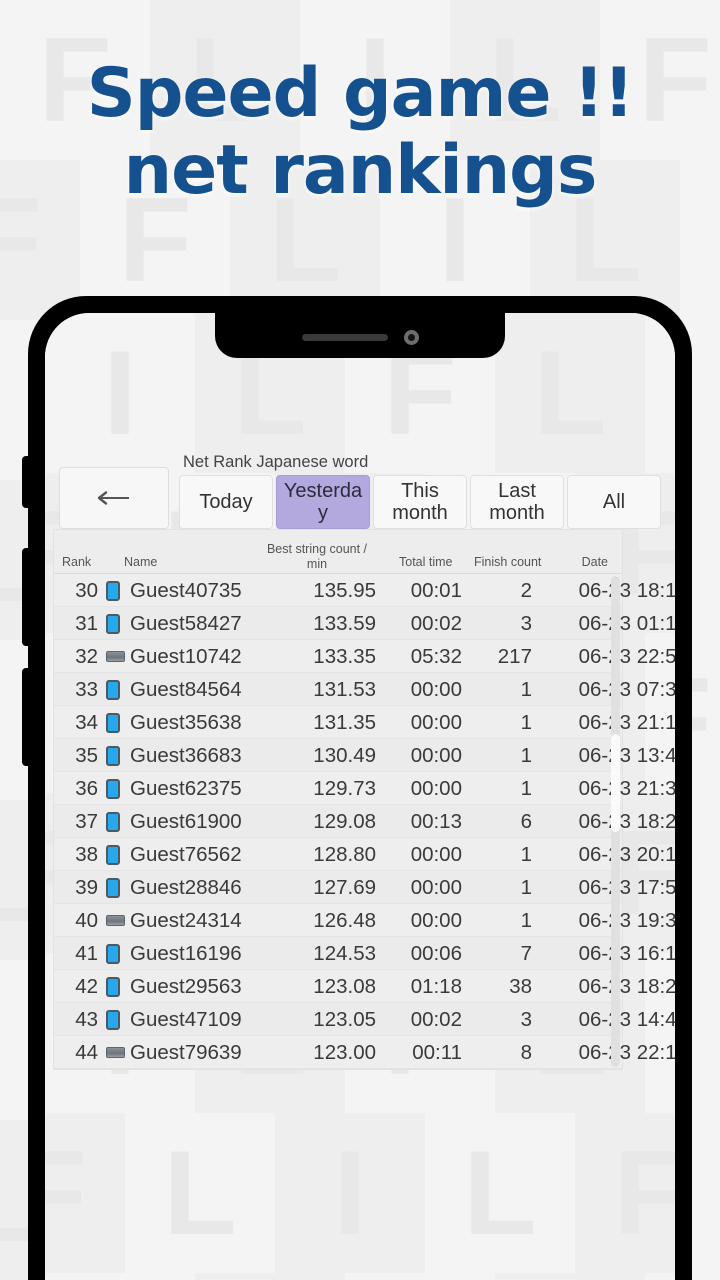 This screenshot has width=720, height=1280. What do you see at coordinates (436, 656) in the screenshot?
I see `cell-total-time: 05:32` at bounding box center [436, 656].